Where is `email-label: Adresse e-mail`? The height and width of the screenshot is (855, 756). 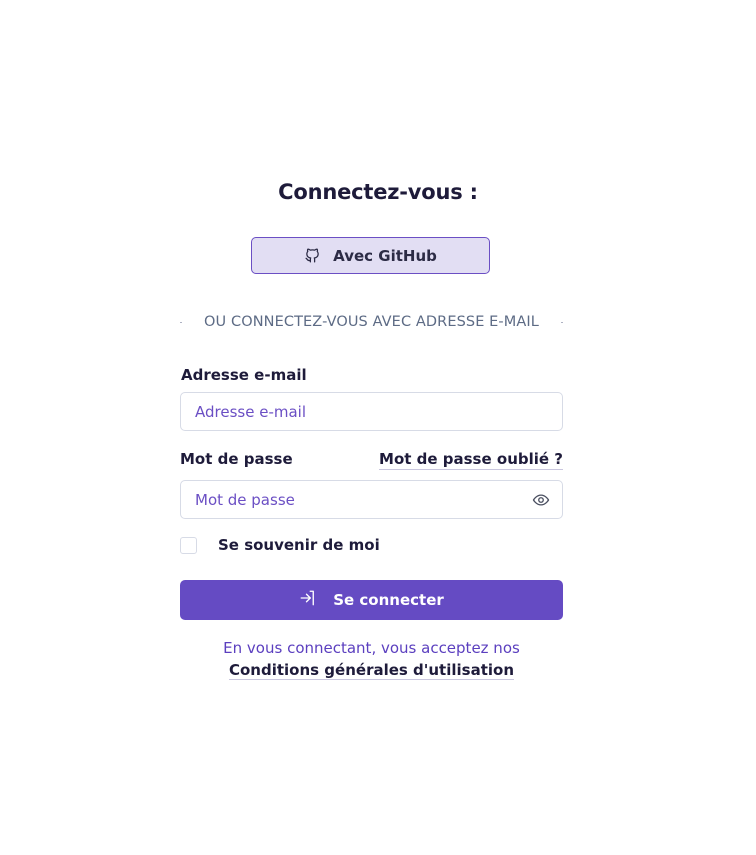 email-label: Adresse e-mail is located at coordinates (244, 375).